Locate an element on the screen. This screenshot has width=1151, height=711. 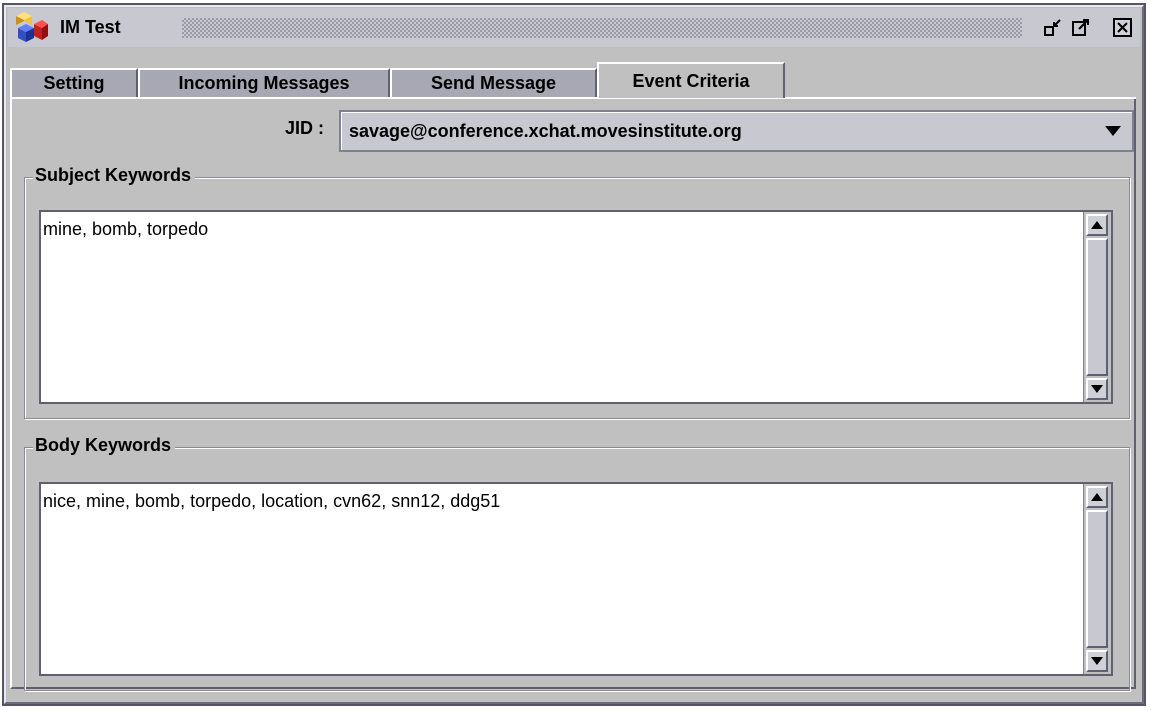
tab-send-message: Send Message is located at coordinates (493, 82).